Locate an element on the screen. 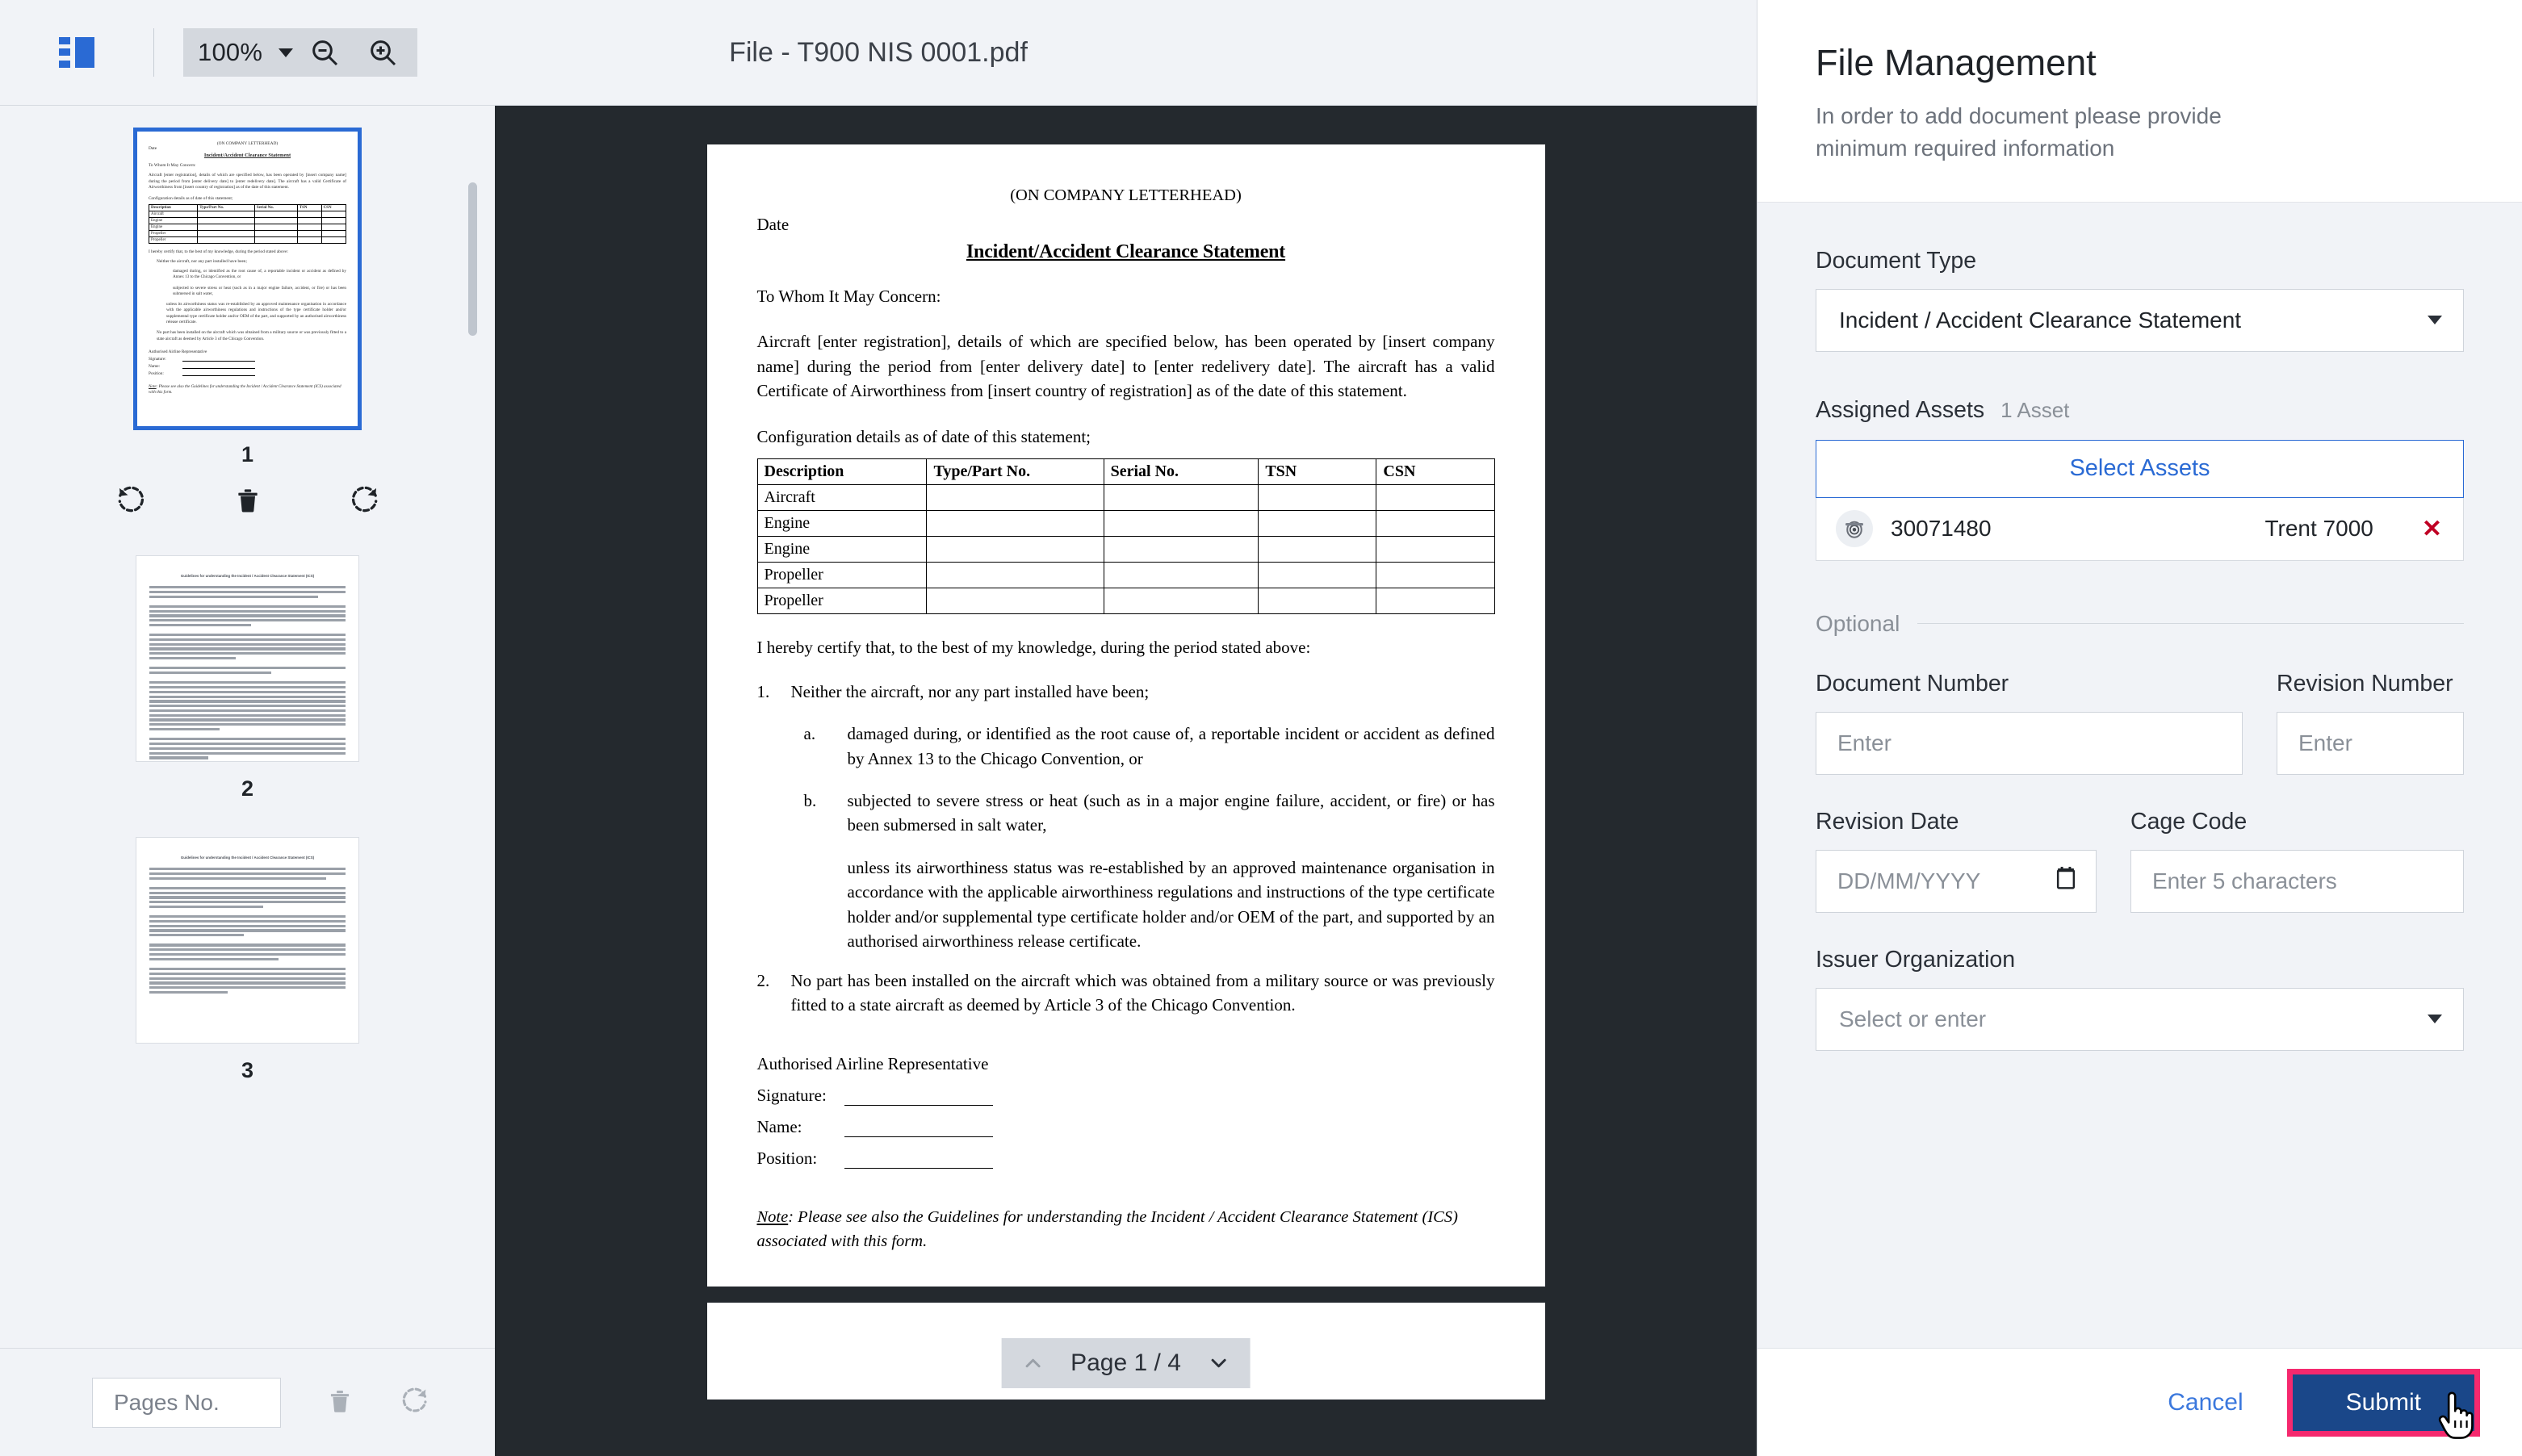 The image size is (2522, 1456). divider-line is located at coordinates (2190, 623).